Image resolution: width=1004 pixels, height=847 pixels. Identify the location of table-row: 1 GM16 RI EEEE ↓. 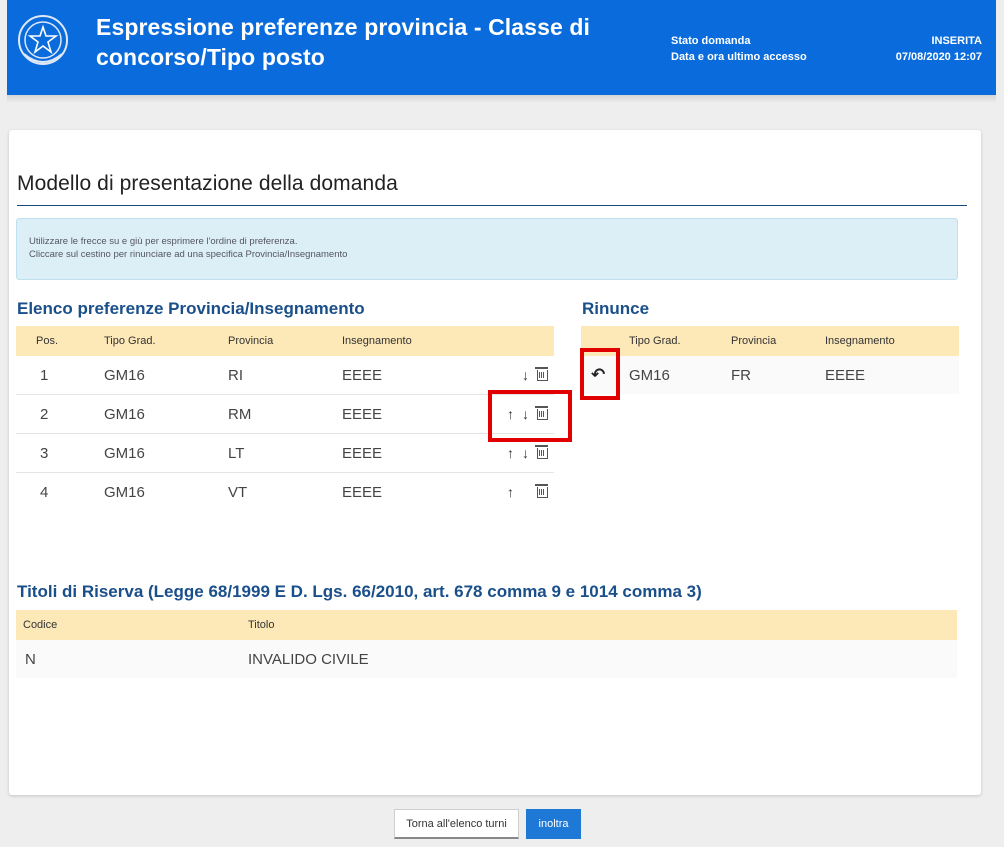
(285, 375).